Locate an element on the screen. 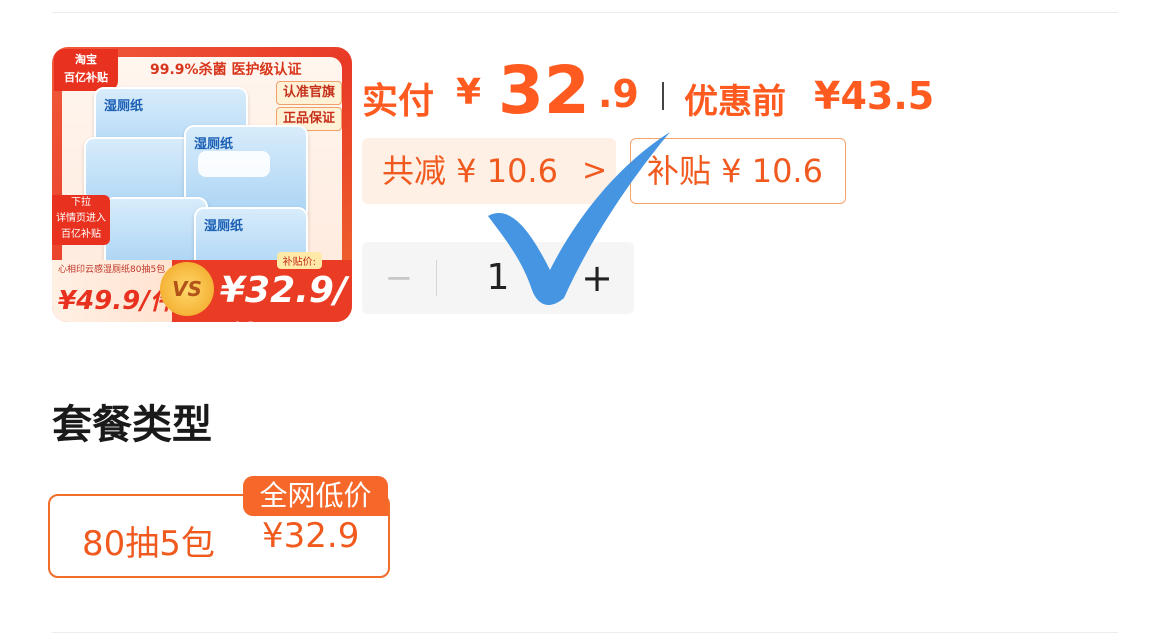  total-discount-button: 共减 ¥ 10.6 > is located at coordinates (489, 171).